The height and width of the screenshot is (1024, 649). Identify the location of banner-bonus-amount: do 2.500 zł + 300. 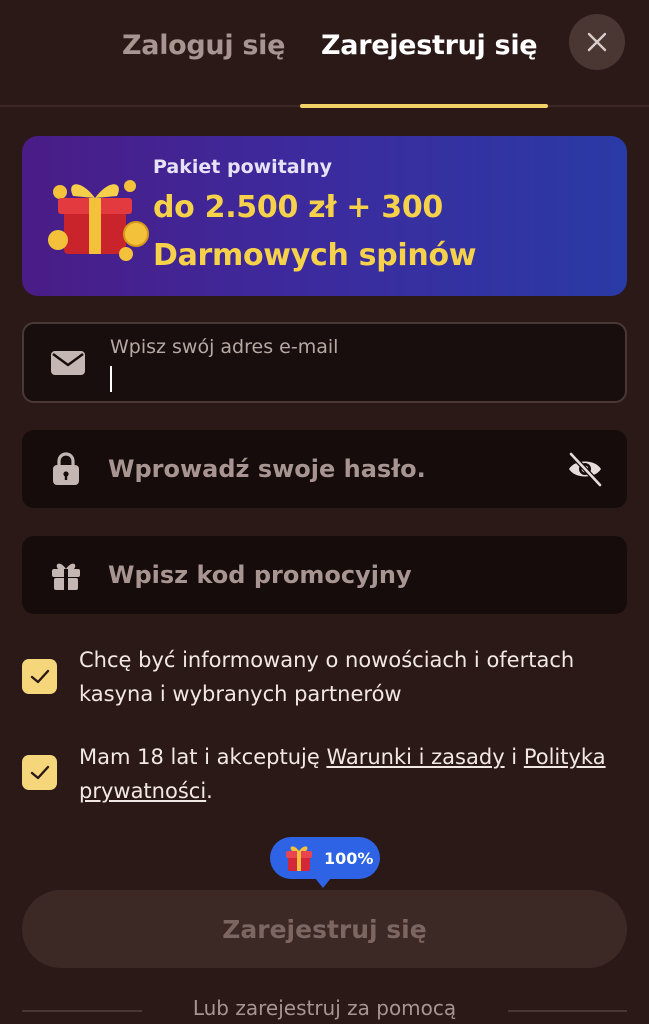
(298, 207).